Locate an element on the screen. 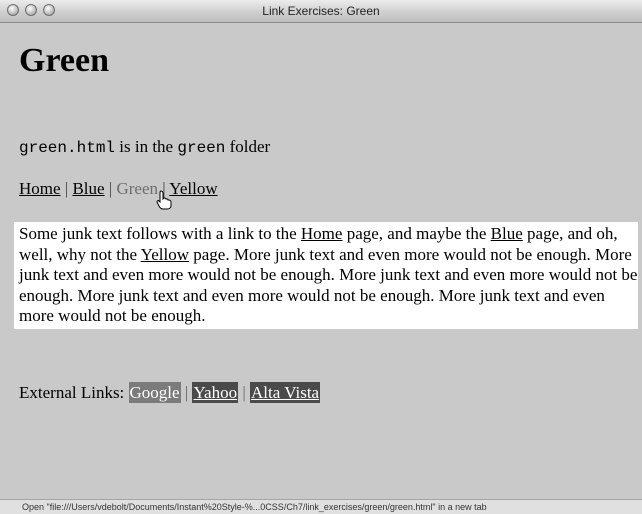  file-location-text: green.html is in the green folder is located at coordinates (144, 147).